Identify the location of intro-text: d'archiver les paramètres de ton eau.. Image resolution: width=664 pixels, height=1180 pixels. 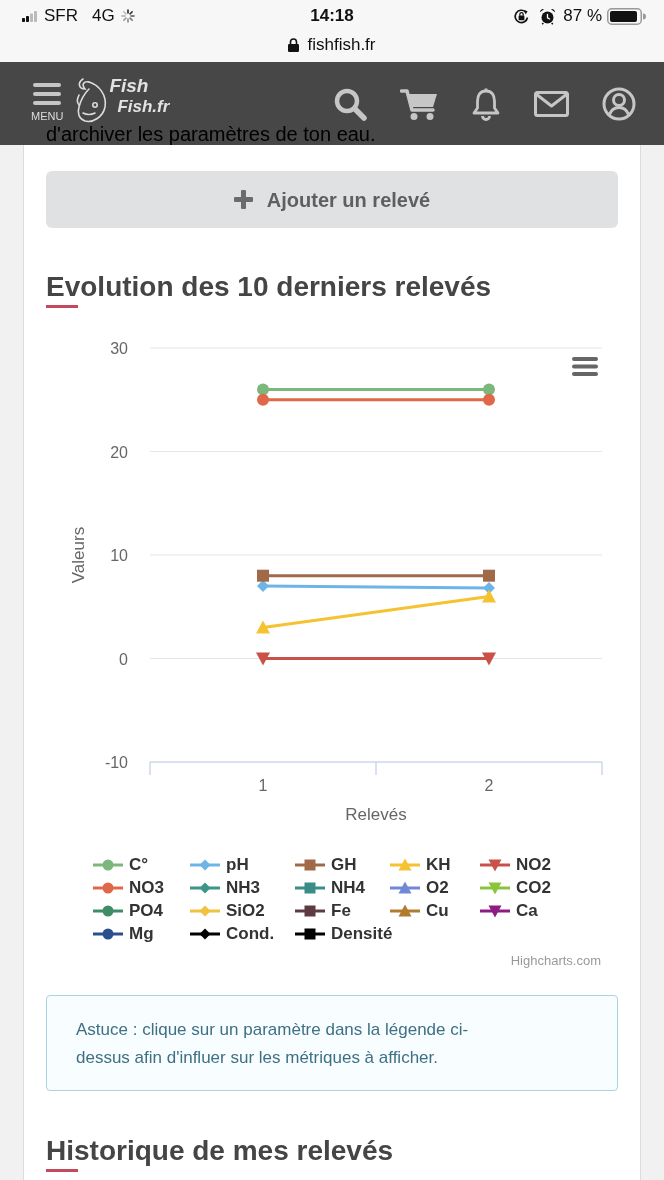
(211, 134).